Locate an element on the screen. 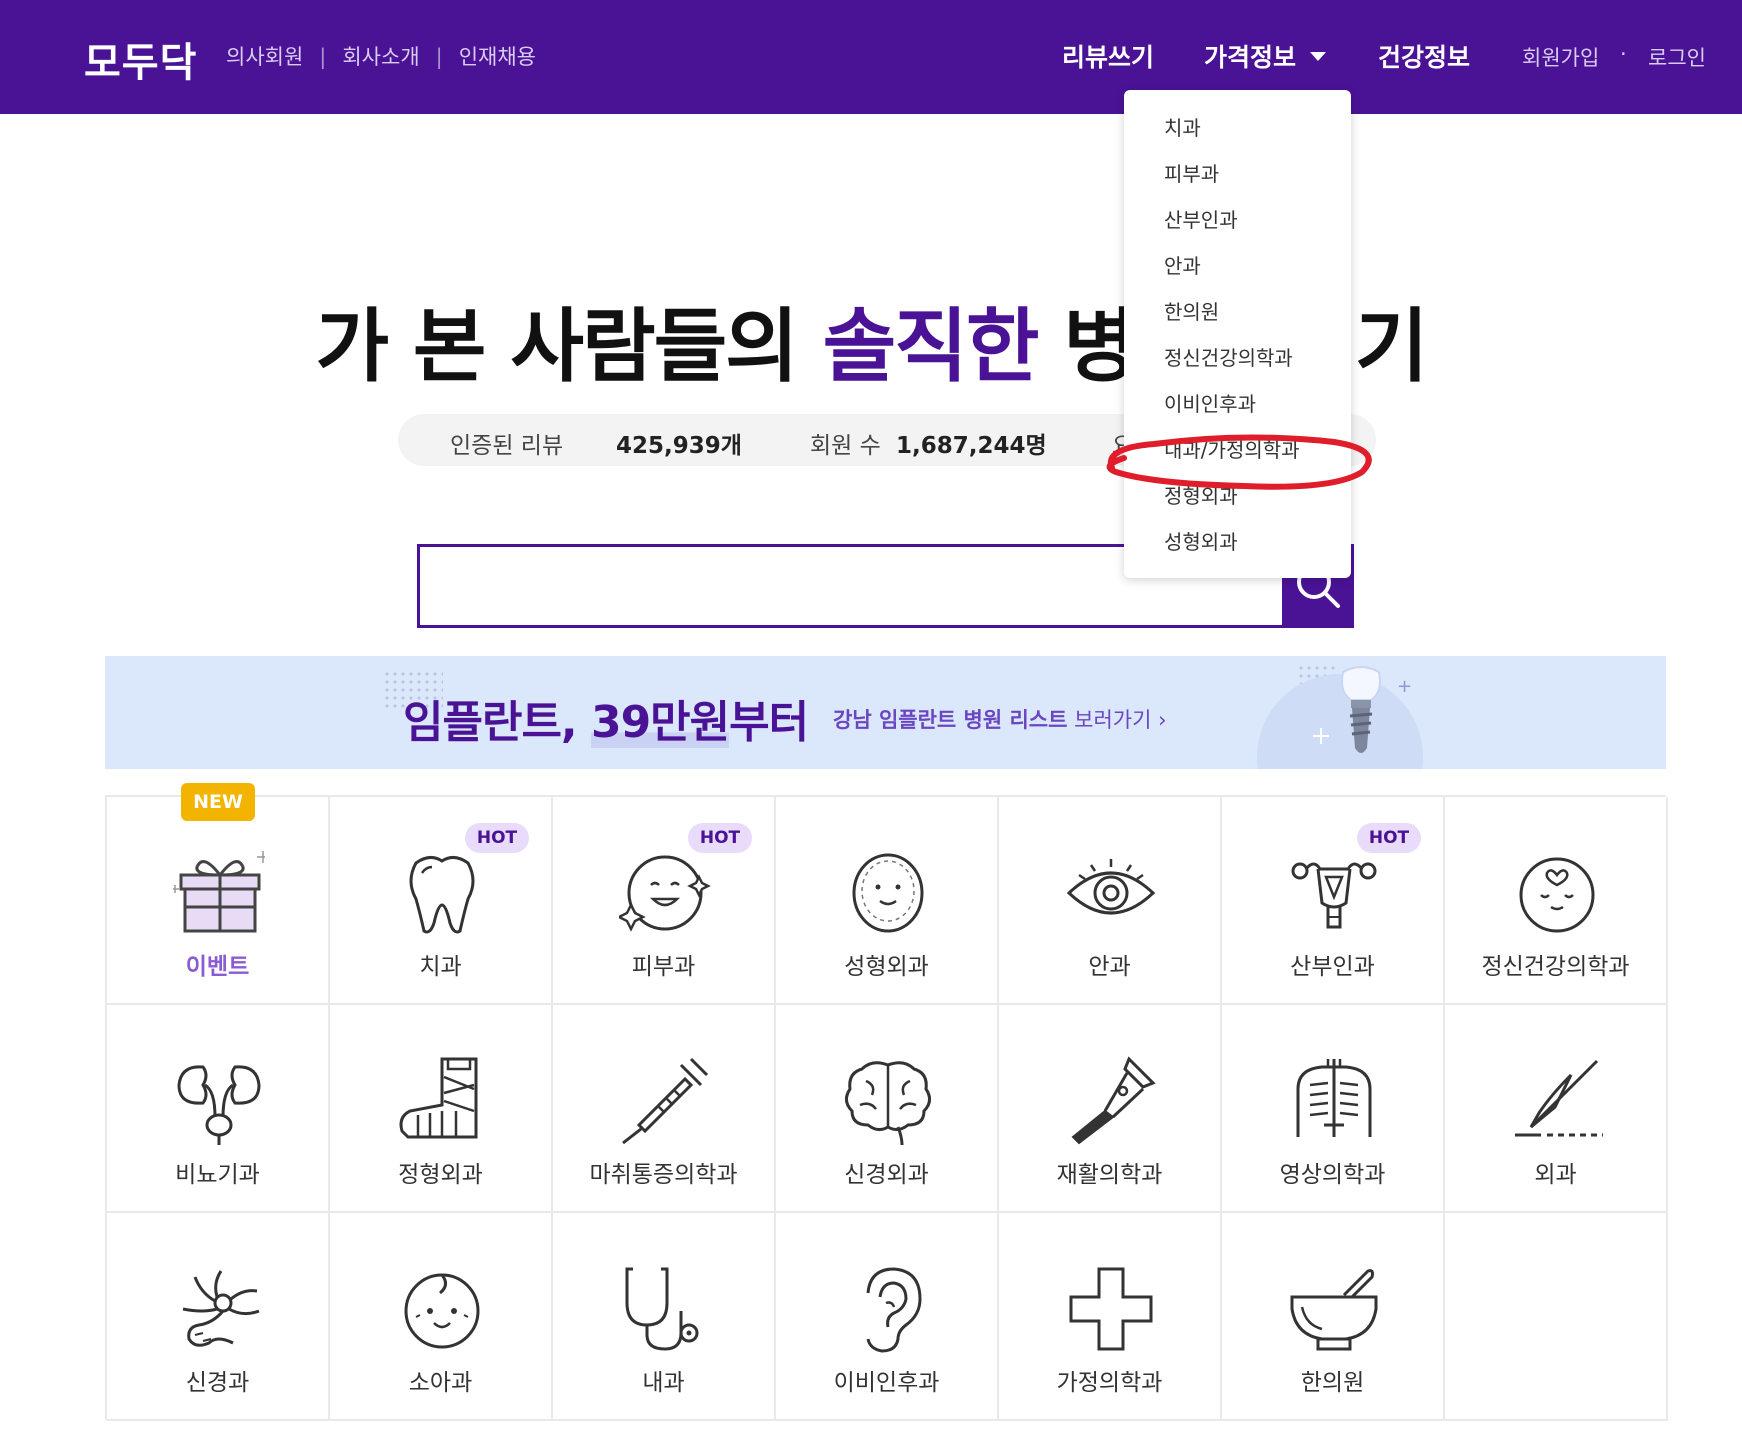  title-accent: 솔직한 is located at coordinates (931, 346).